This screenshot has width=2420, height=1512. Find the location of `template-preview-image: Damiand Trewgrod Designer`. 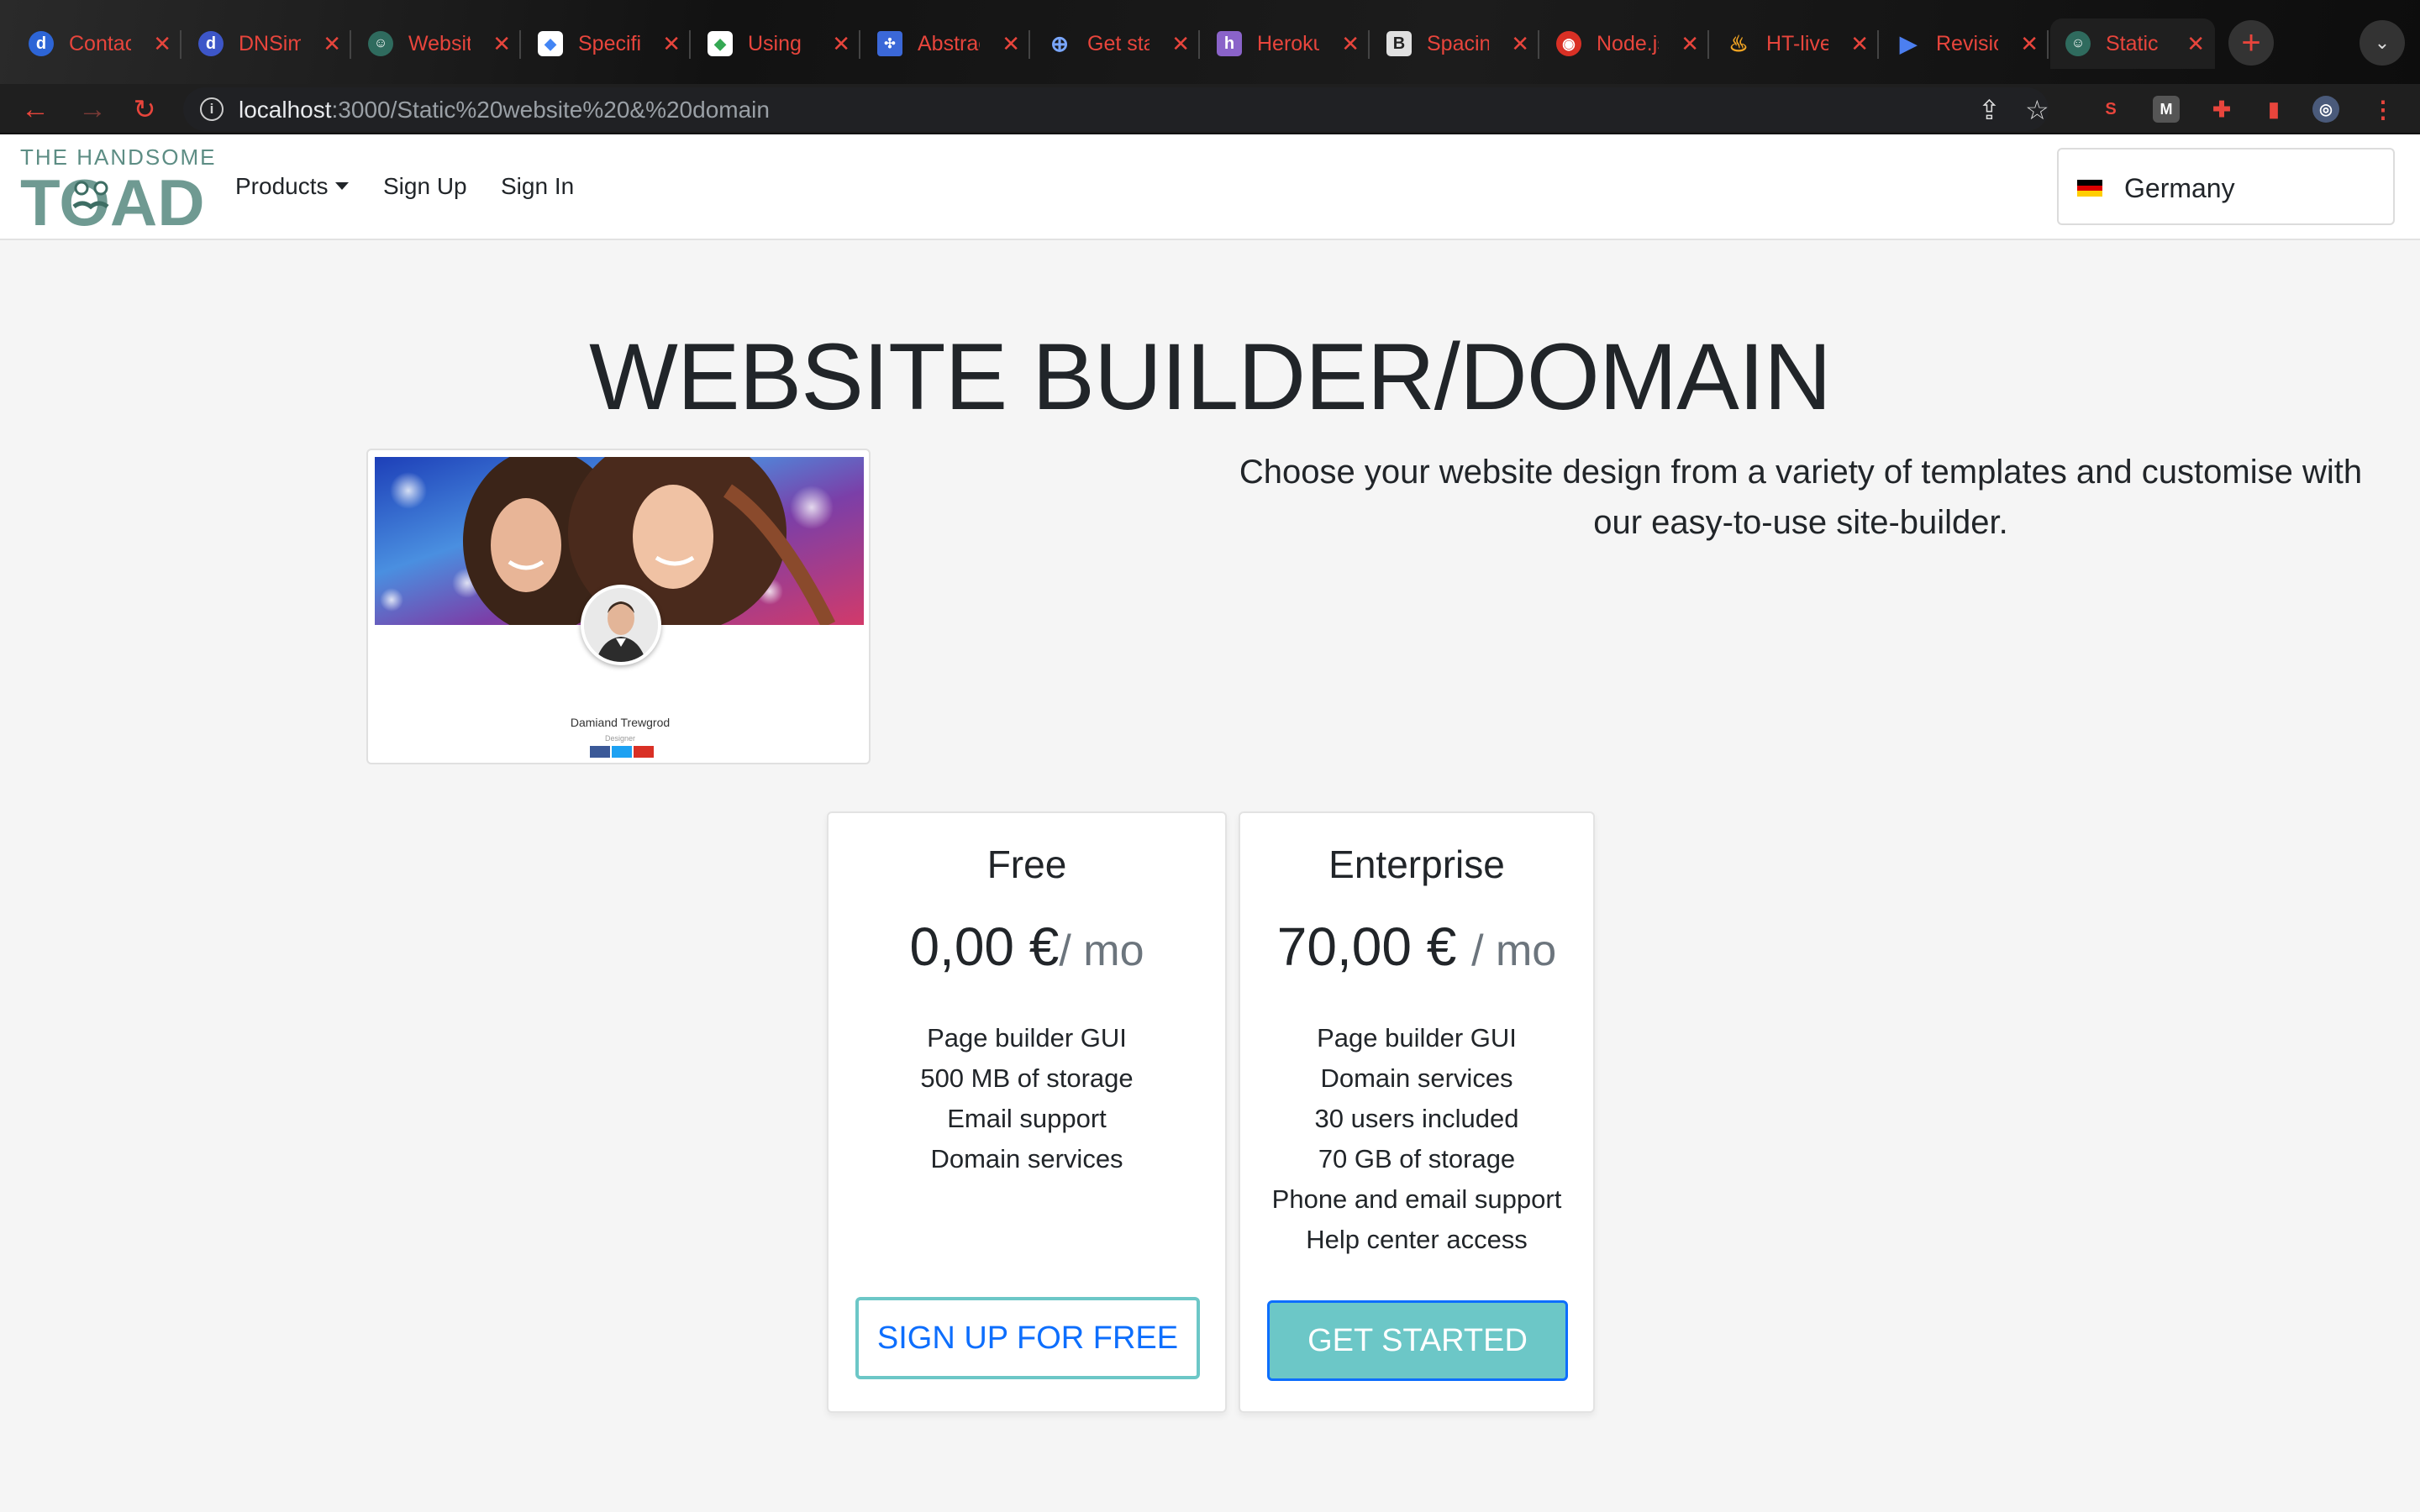

template-preview-image: Damiand Trewgrod Designer is located at coordinates (618, 606).